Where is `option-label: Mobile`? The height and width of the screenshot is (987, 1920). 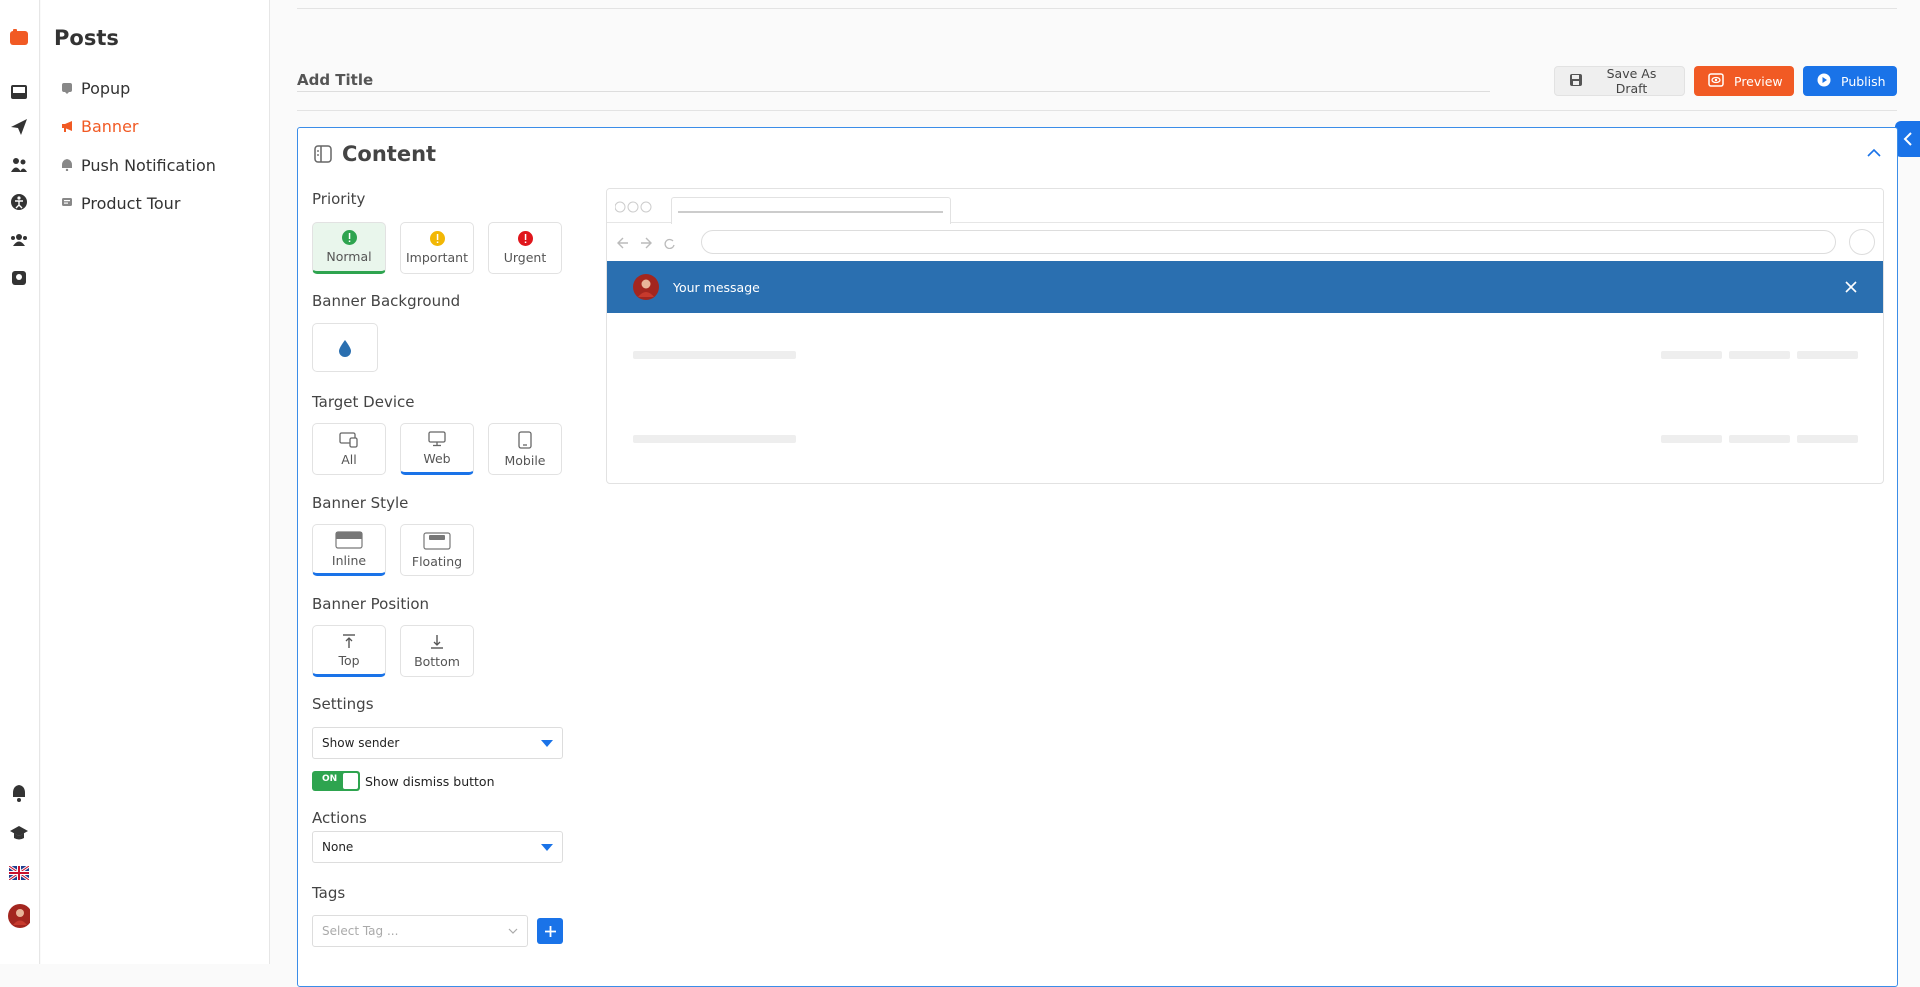 option-label: Mobile is located at coordinates (525, 460).